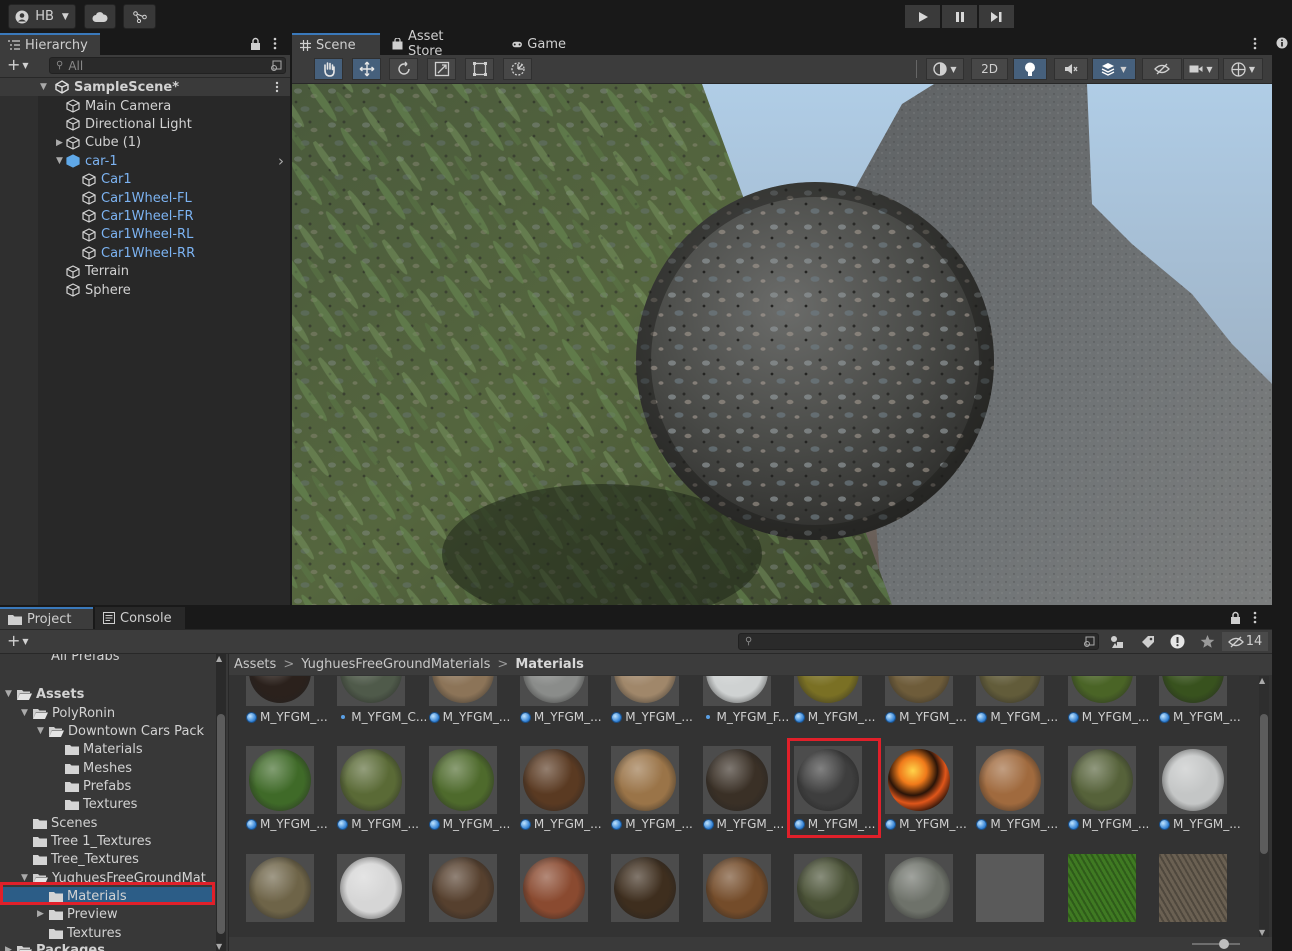 The image size is (1292, 951). What do you see at coordinates (50, 44) in the screenshot?
I see `tab-hierarchy: Hierarchy` at bounding box center [50, 44].